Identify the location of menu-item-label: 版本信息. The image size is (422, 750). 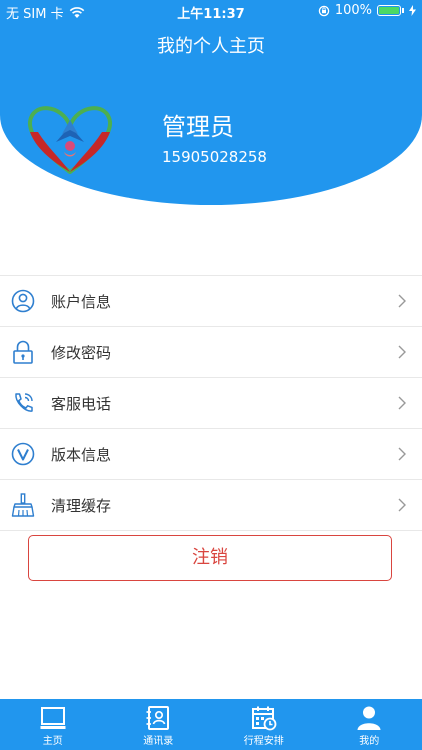
(81, 455).